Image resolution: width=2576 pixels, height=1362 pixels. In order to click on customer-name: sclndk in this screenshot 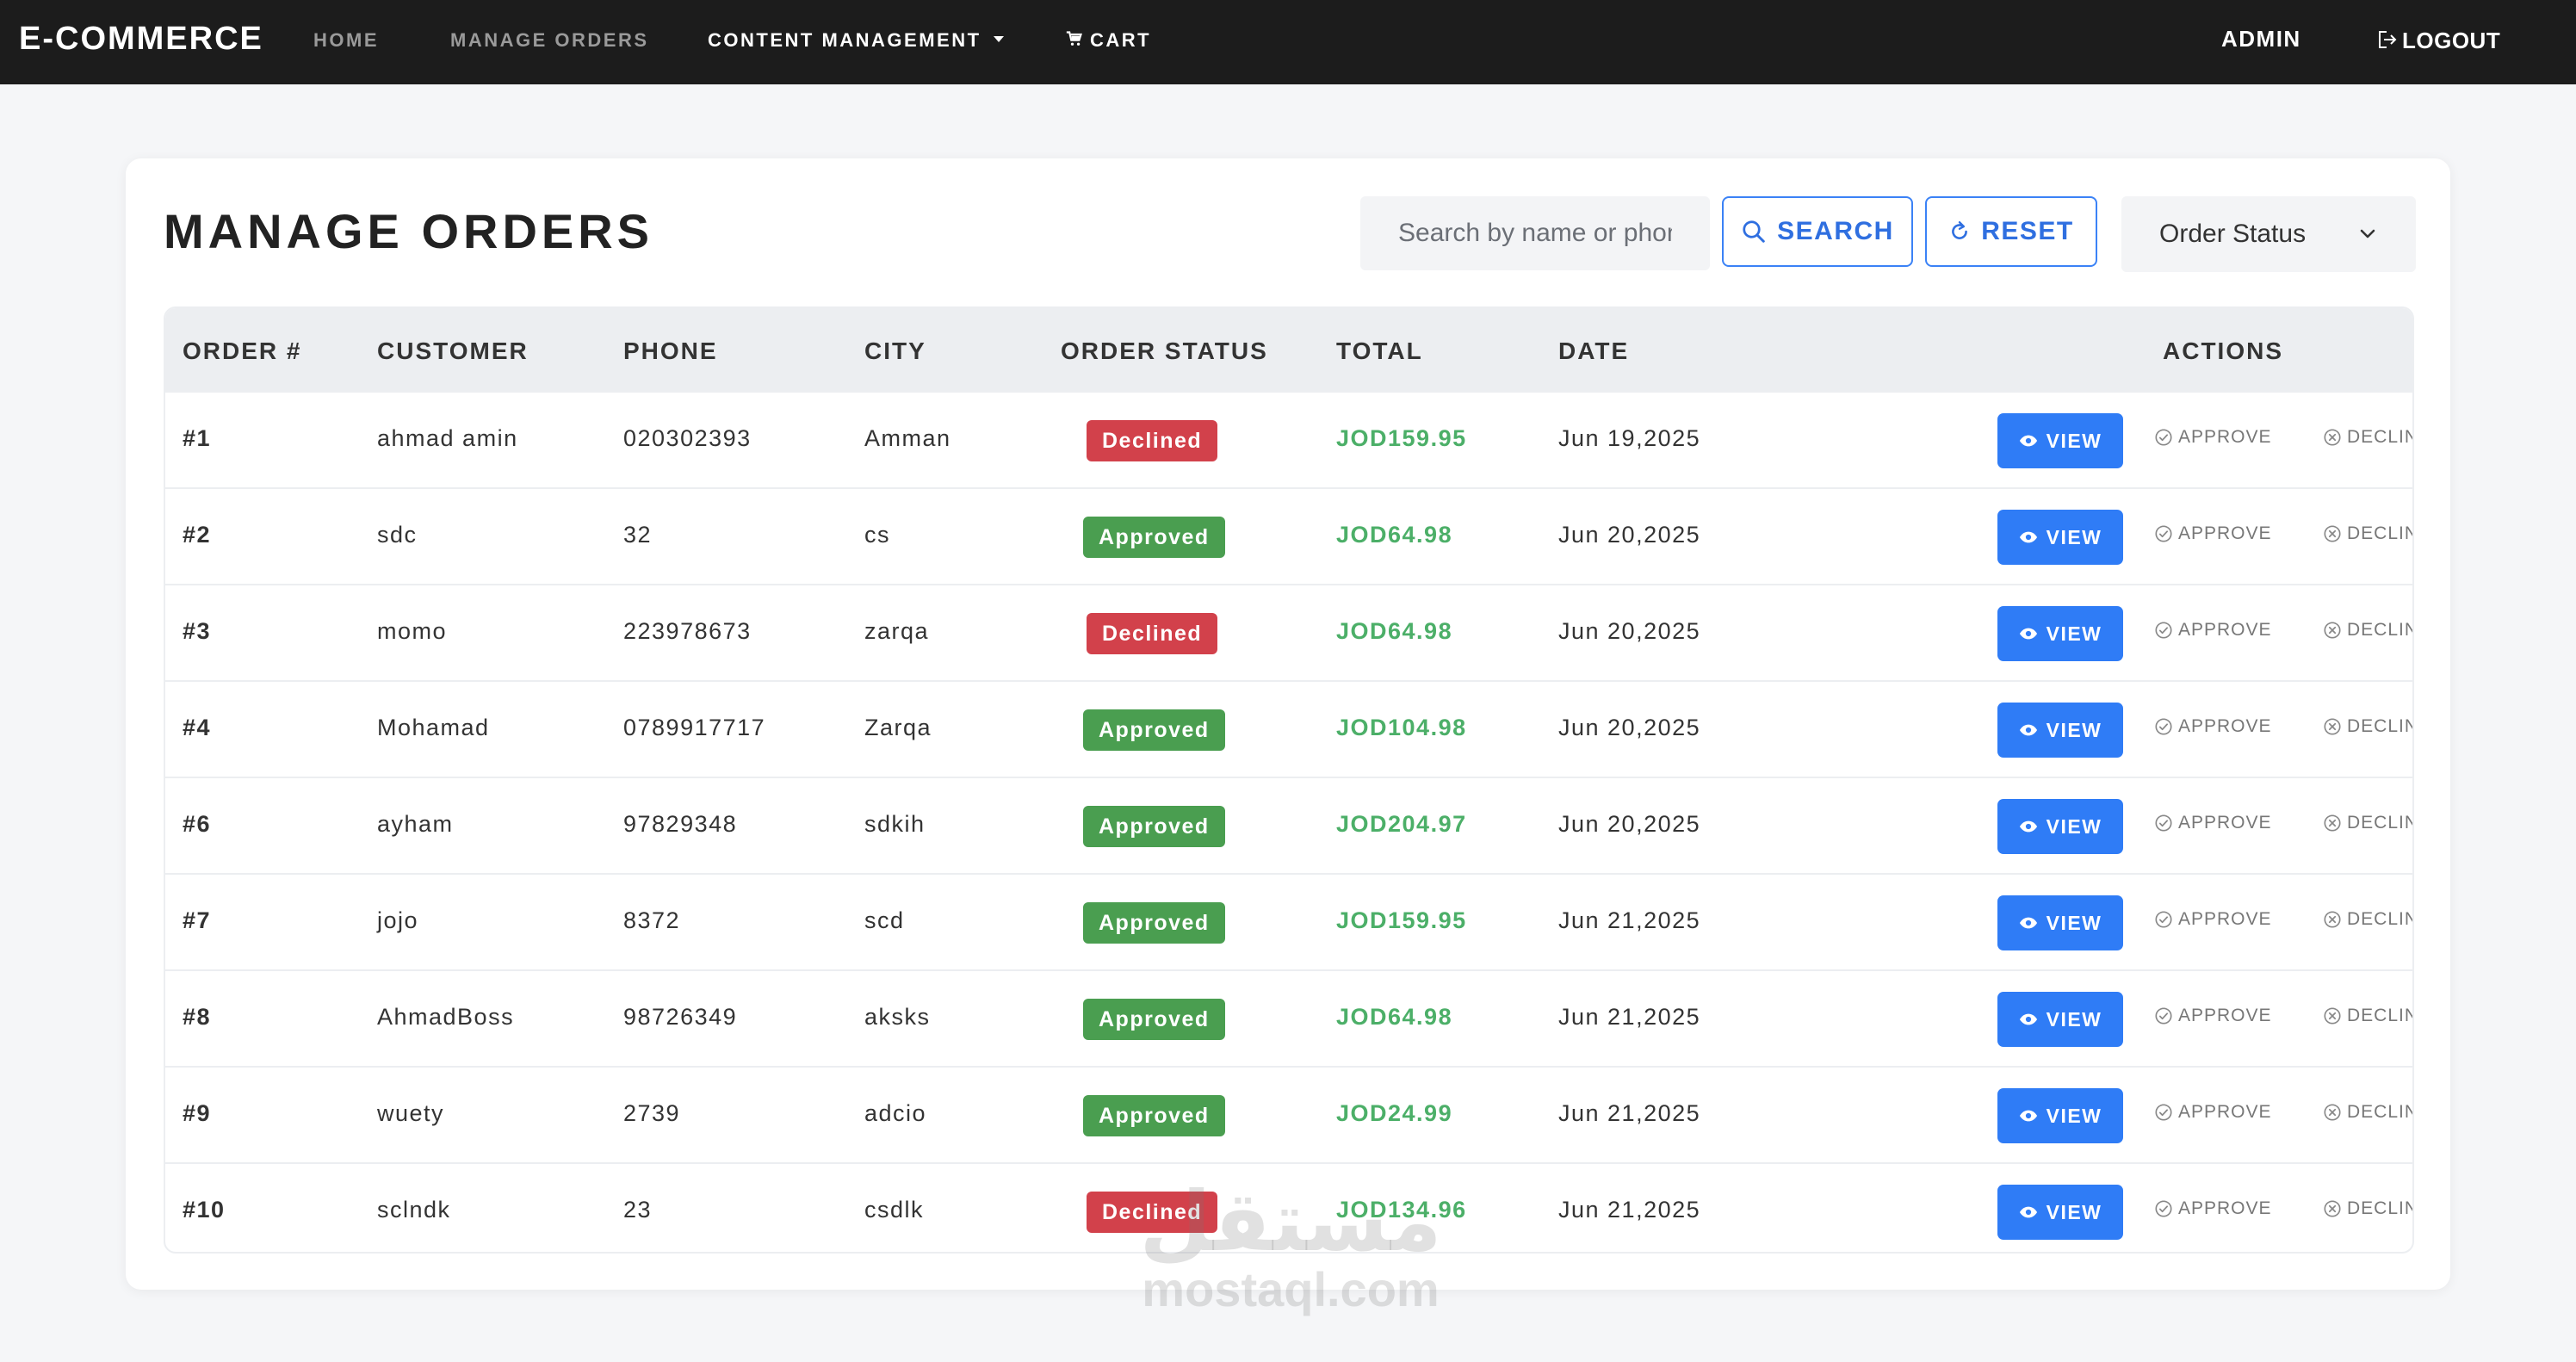, I will do `click(414, 1210)`.